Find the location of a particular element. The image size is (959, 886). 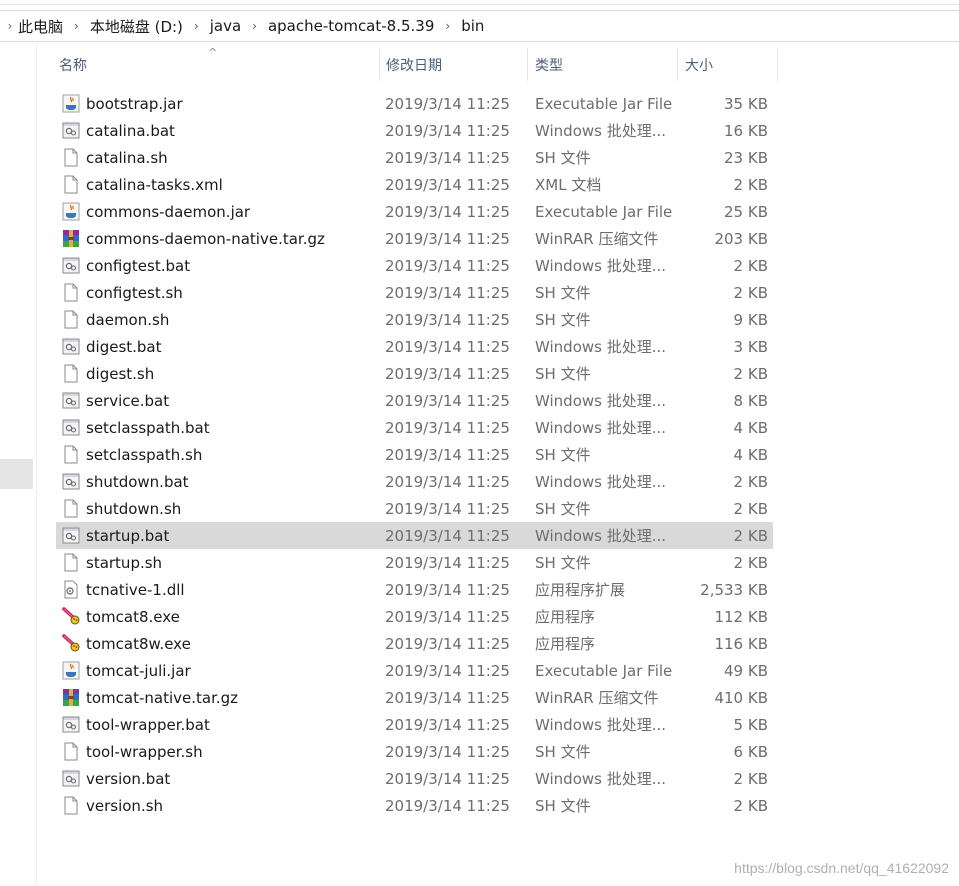

file-name: commons-daemon.jar is located at coordinates (168, 211).